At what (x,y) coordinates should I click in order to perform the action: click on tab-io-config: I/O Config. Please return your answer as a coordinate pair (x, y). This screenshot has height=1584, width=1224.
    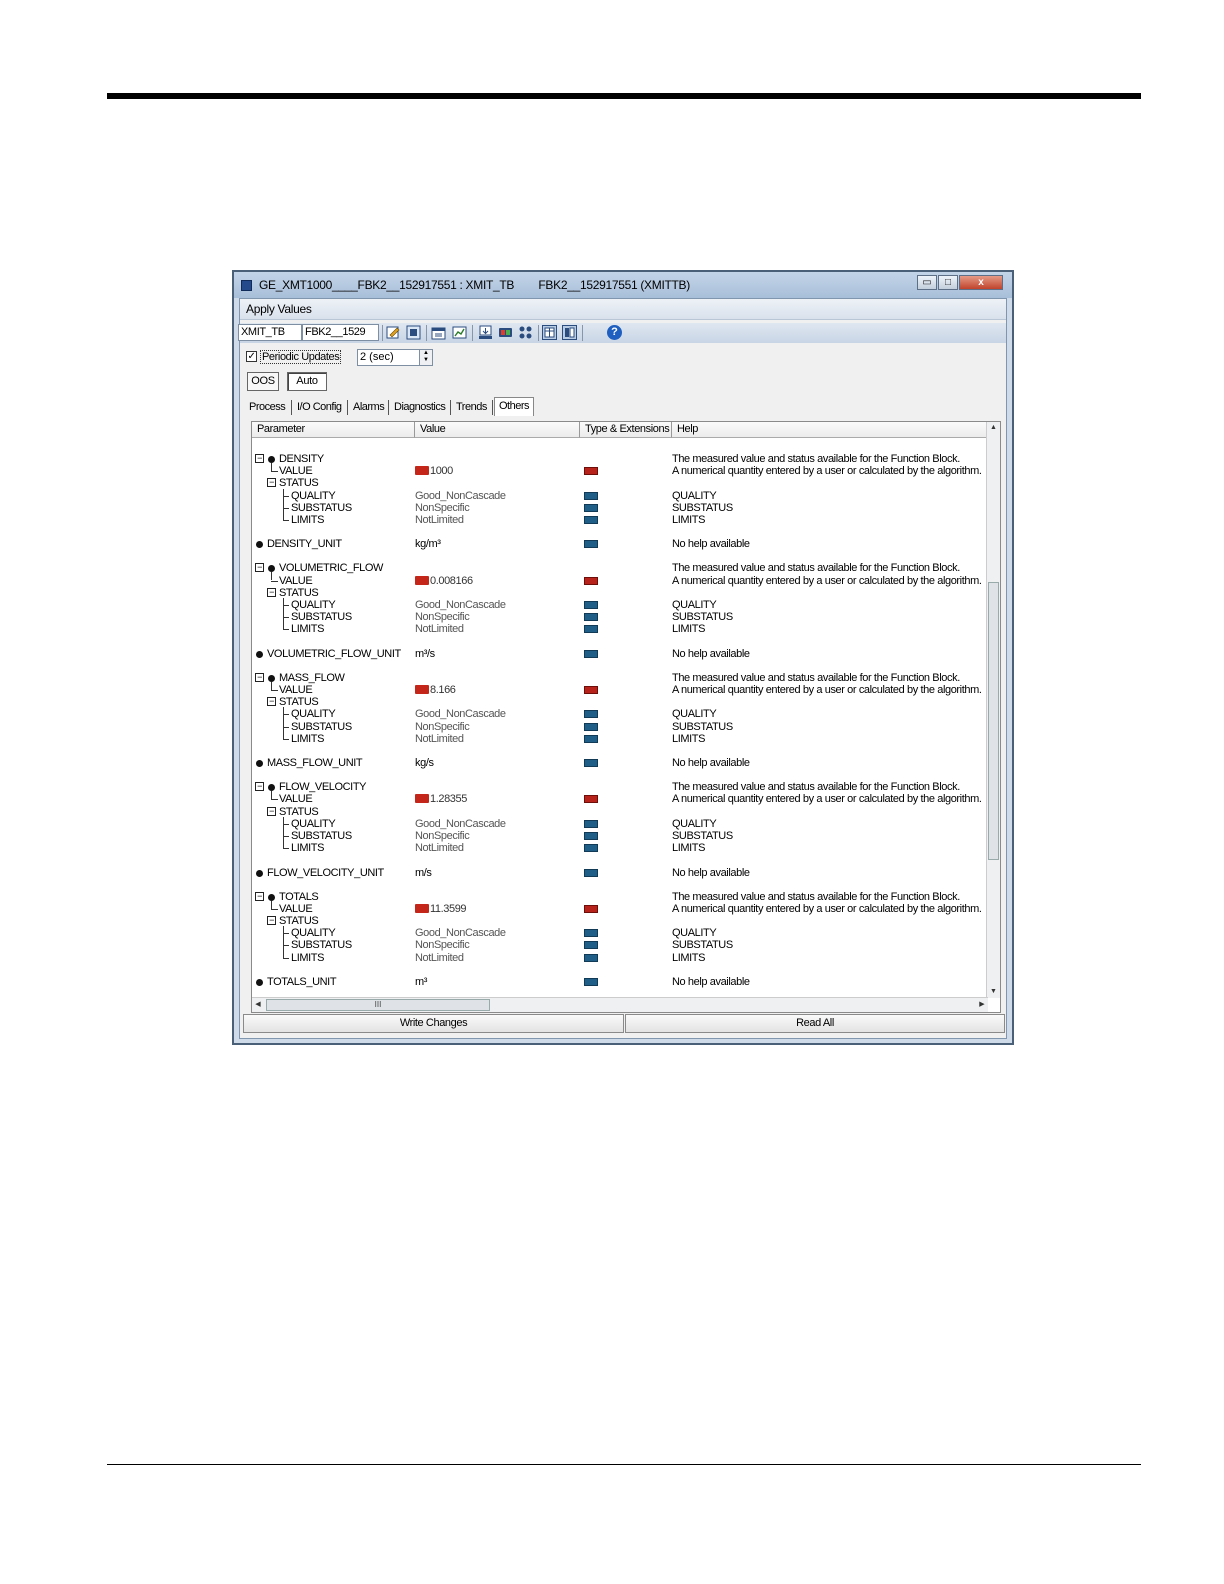
    Looking at the image, I should click on (319, 407).